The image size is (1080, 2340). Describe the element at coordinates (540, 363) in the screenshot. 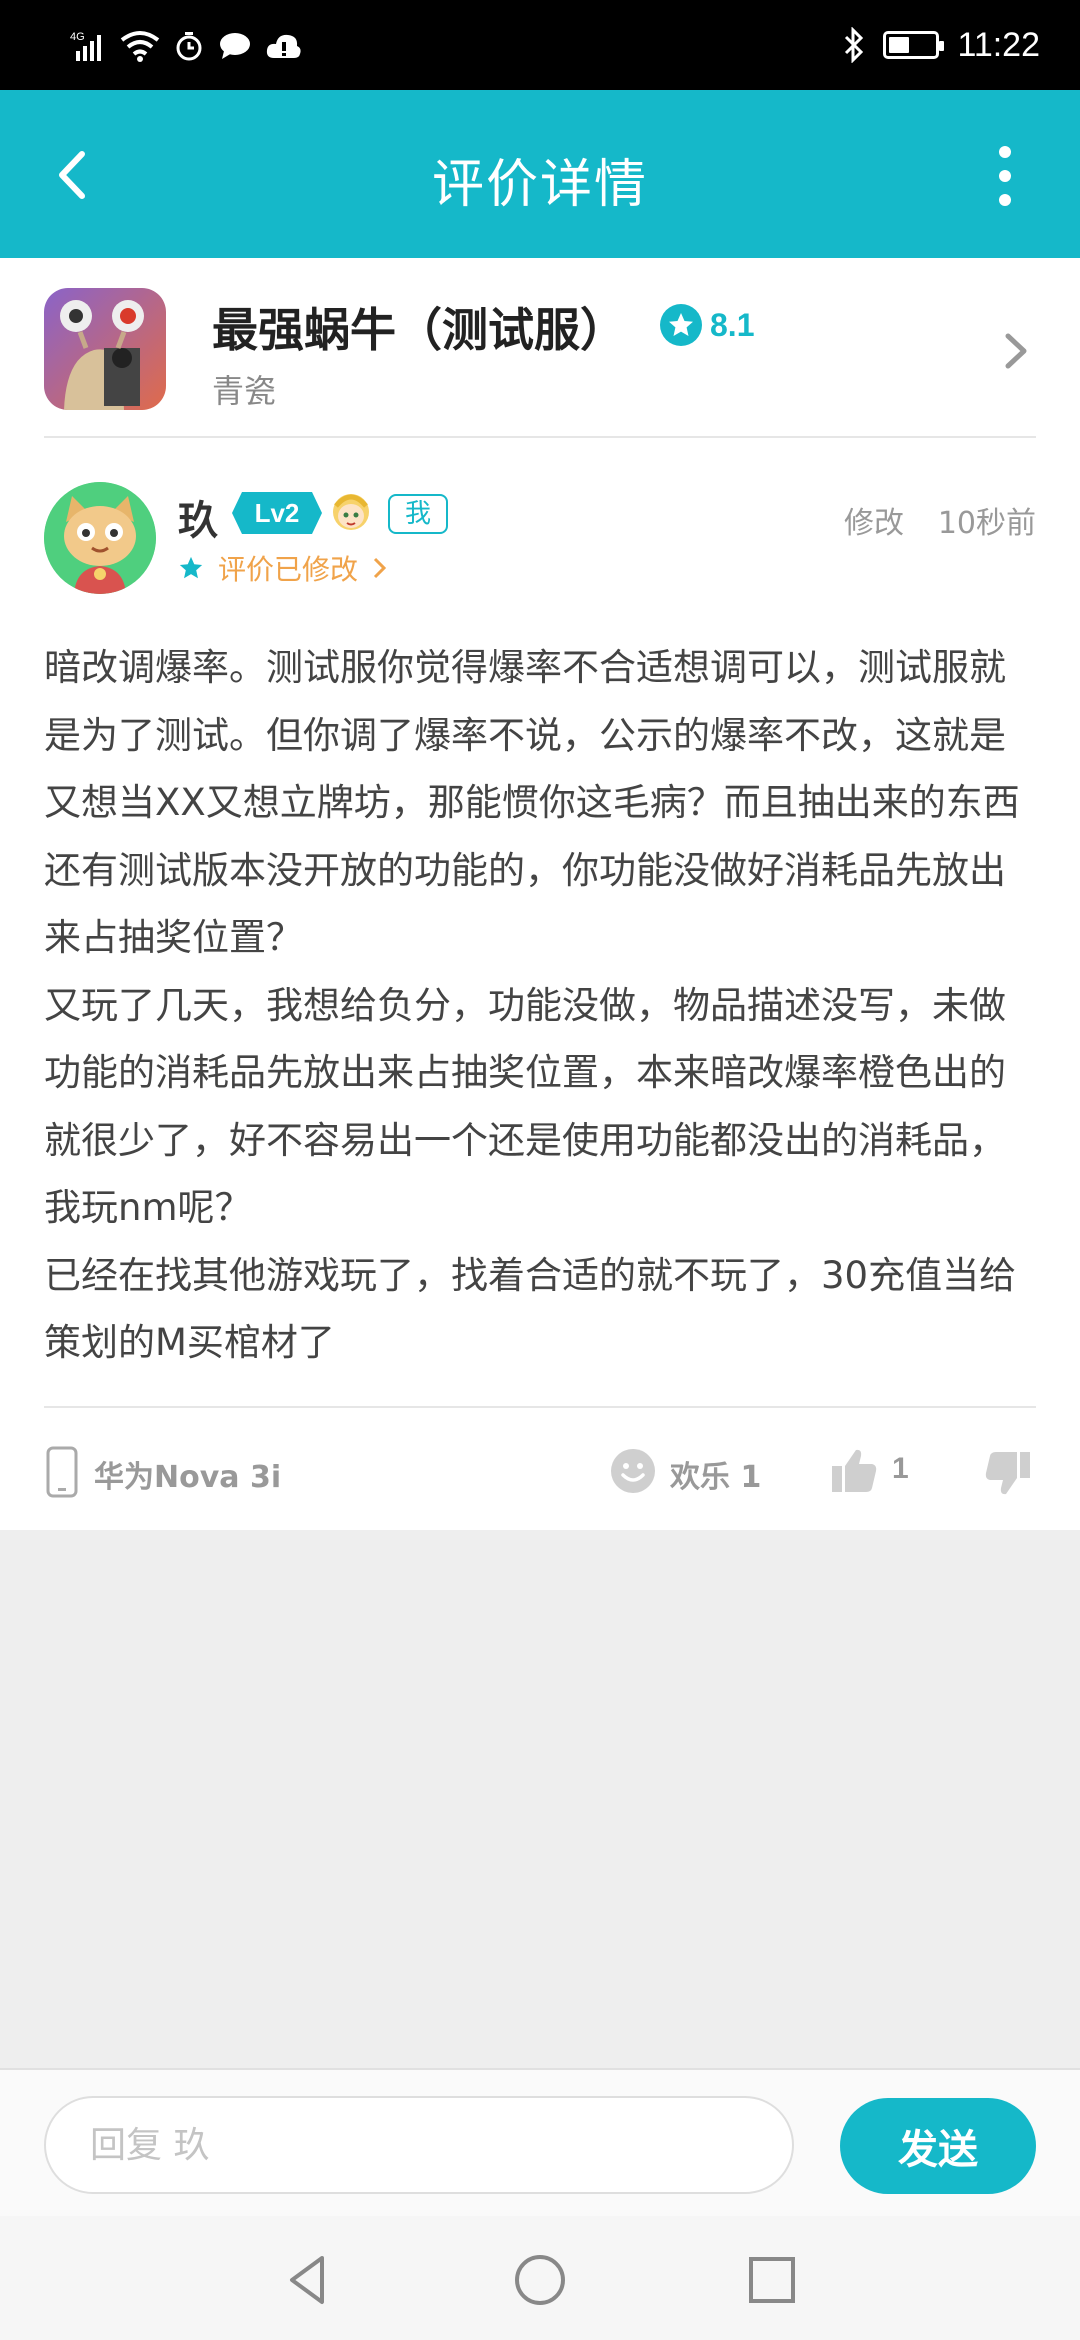

I see `game-info-row: 最强蜗牛（测试服） 8.1 青瓷` at that location.